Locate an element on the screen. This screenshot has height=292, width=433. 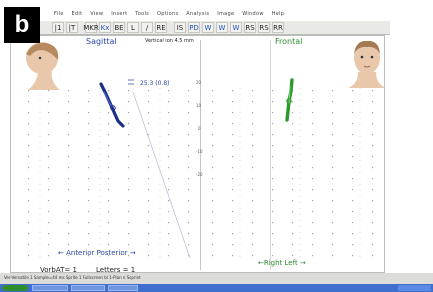
right-left-label: ←Right Left → is located at coordinates (282, 263).